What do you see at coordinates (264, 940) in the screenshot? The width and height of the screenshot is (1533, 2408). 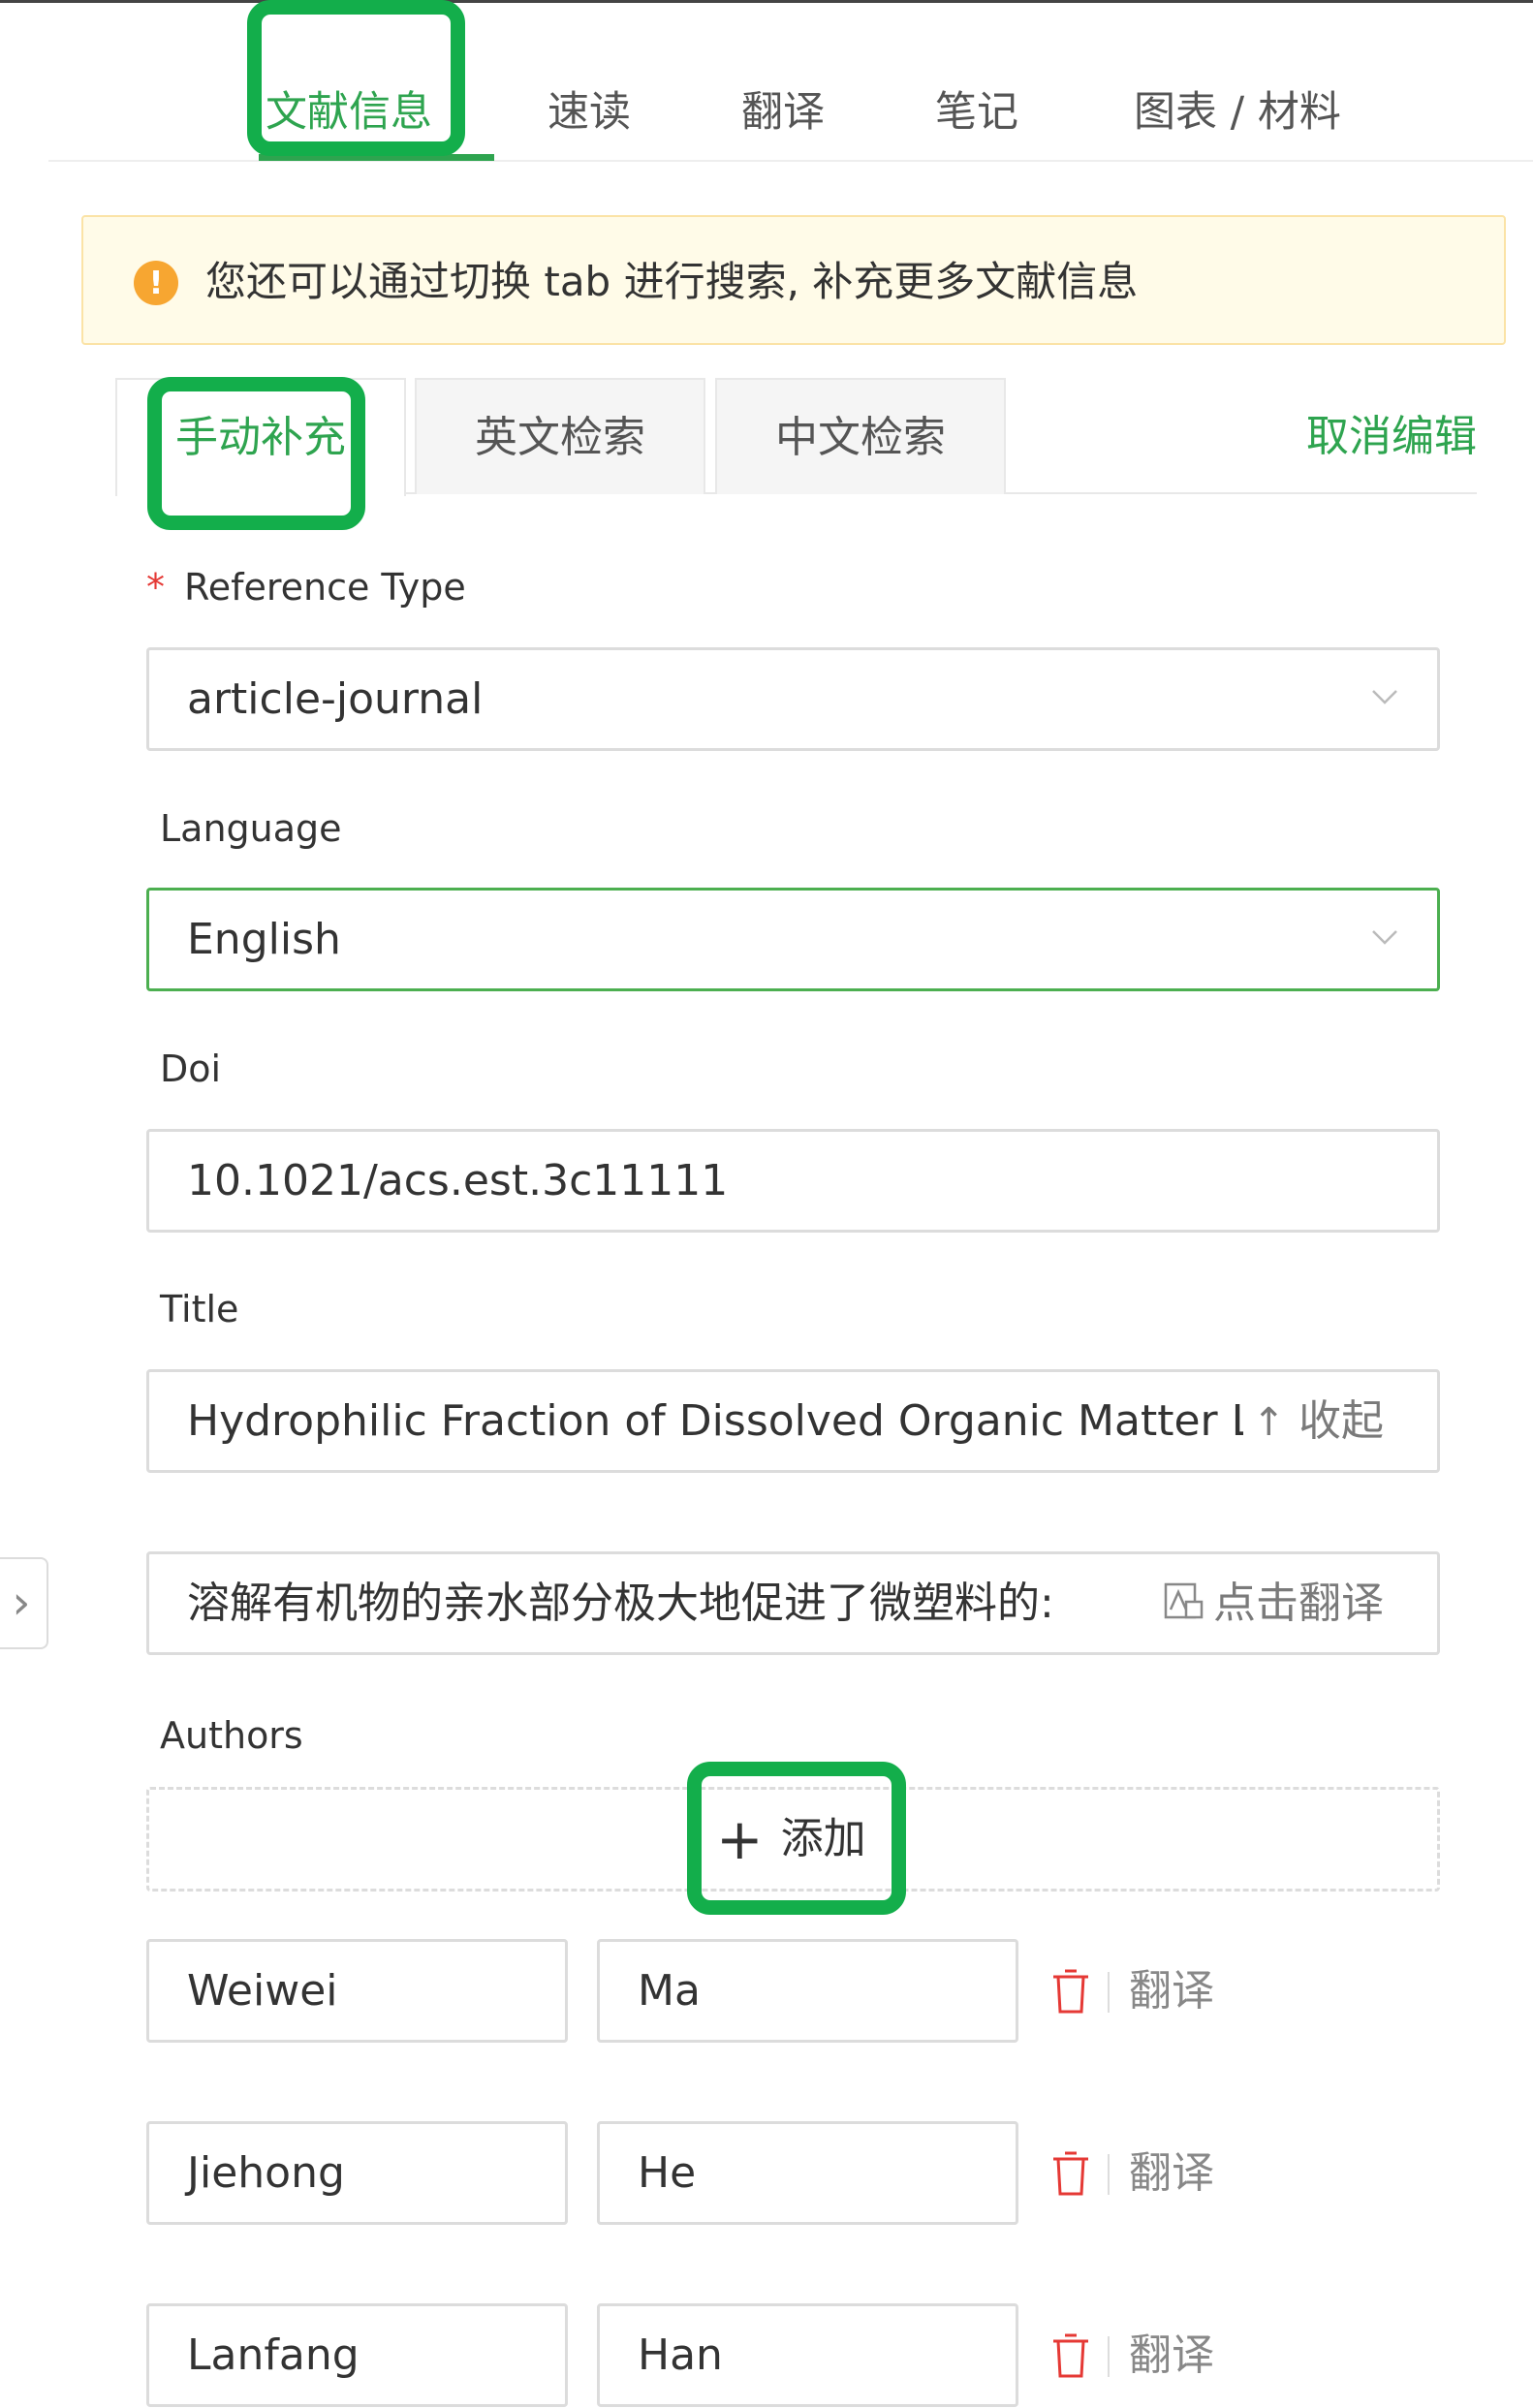 I see `language-value: English` at bounding box center [264, 940].